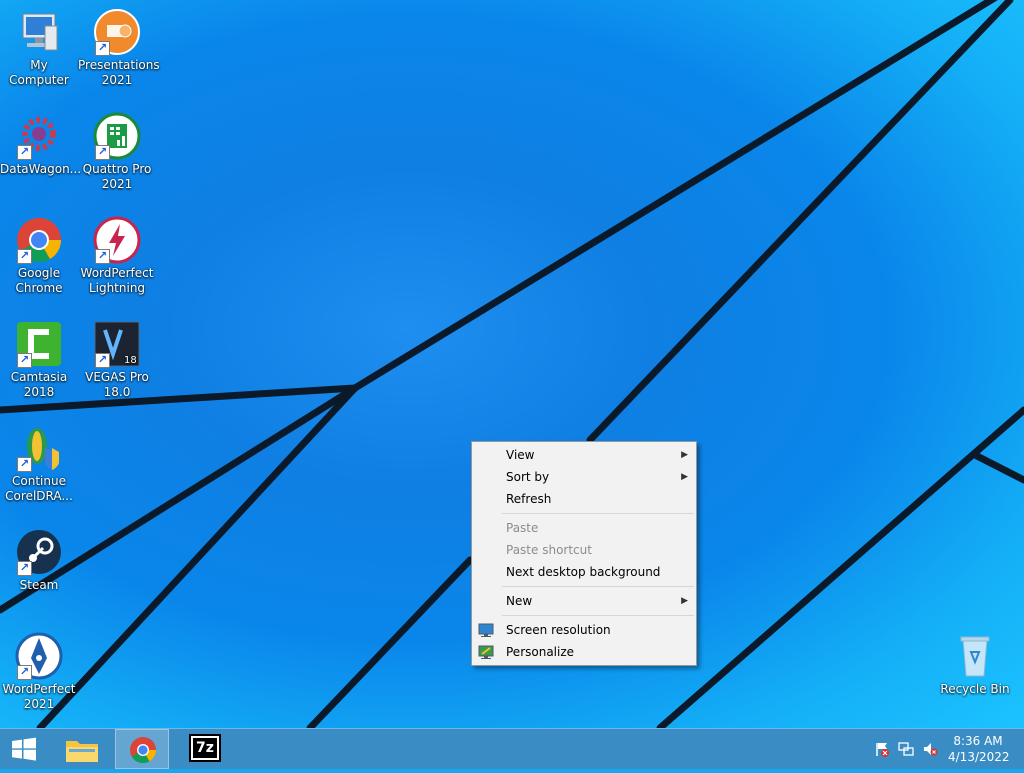 This screenshot has height=773, width=1024. I want to click on desktop-icon-label: Camtasia 2018, so click(39, 384).